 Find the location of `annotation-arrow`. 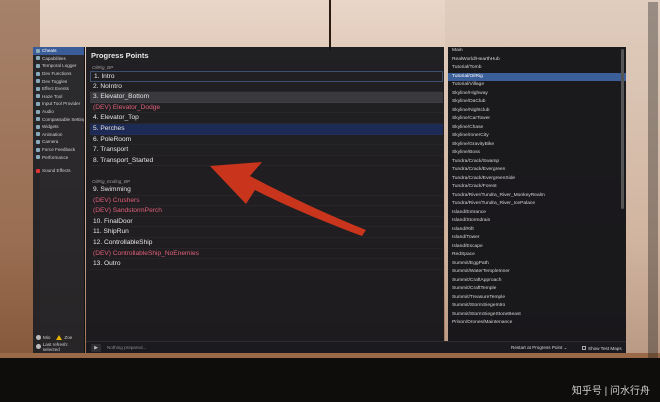

annotation-arrow is located at coordinates (288, 199).